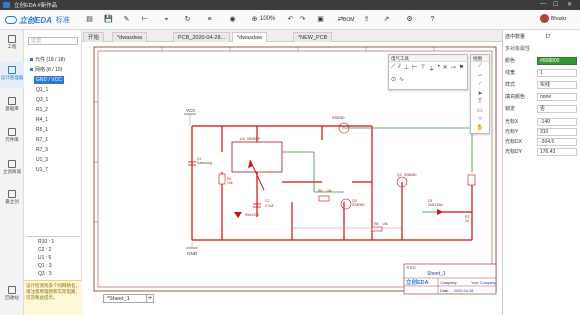 The width and height of the screenshot is (580, 315). I want to click on rail-label: 元件库, so click(12, 139).